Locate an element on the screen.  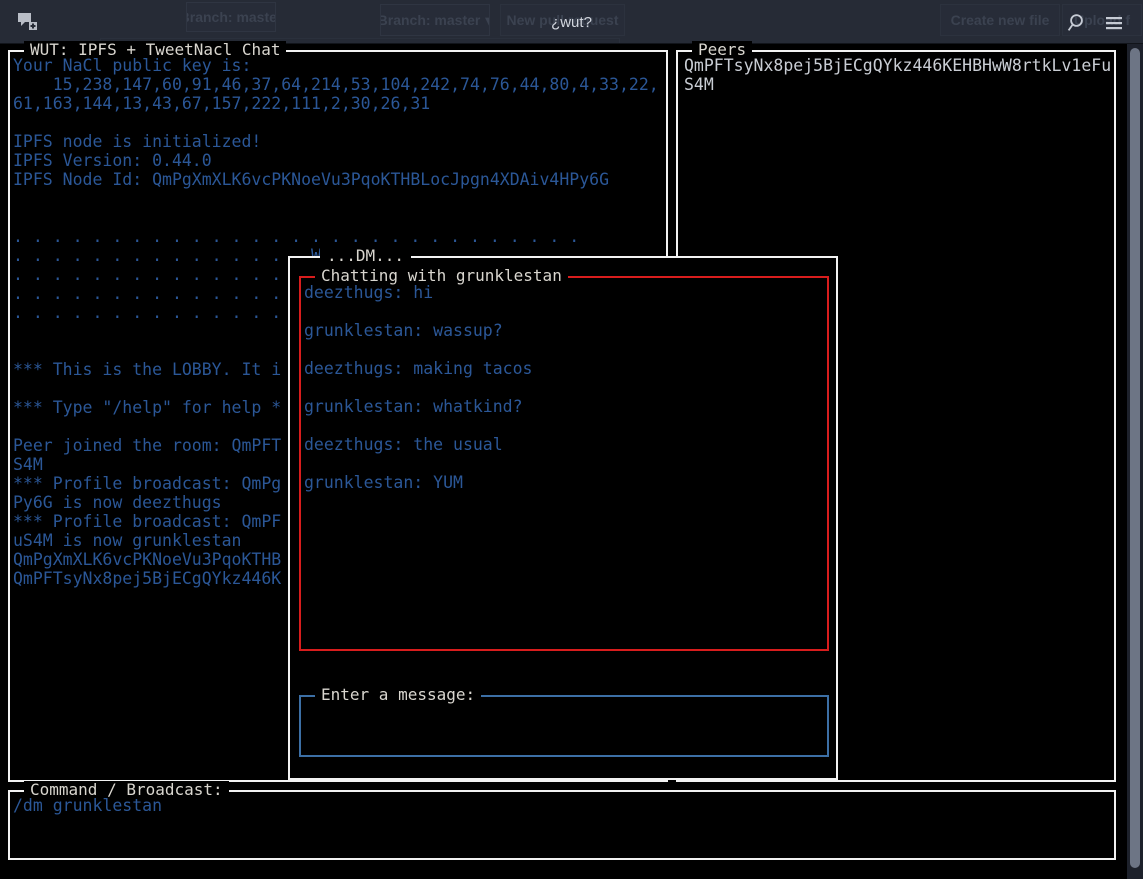
dm-message-input-box: Enter a message: is located at coordinates (564, 721).